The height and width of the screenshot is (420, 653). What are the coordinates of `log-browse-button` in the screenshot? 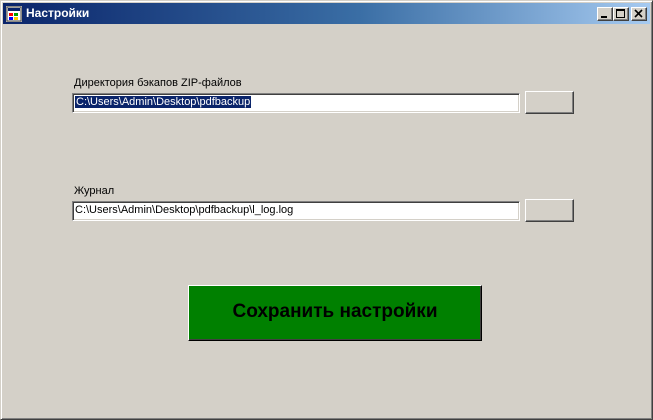 It's located at (549, 210).